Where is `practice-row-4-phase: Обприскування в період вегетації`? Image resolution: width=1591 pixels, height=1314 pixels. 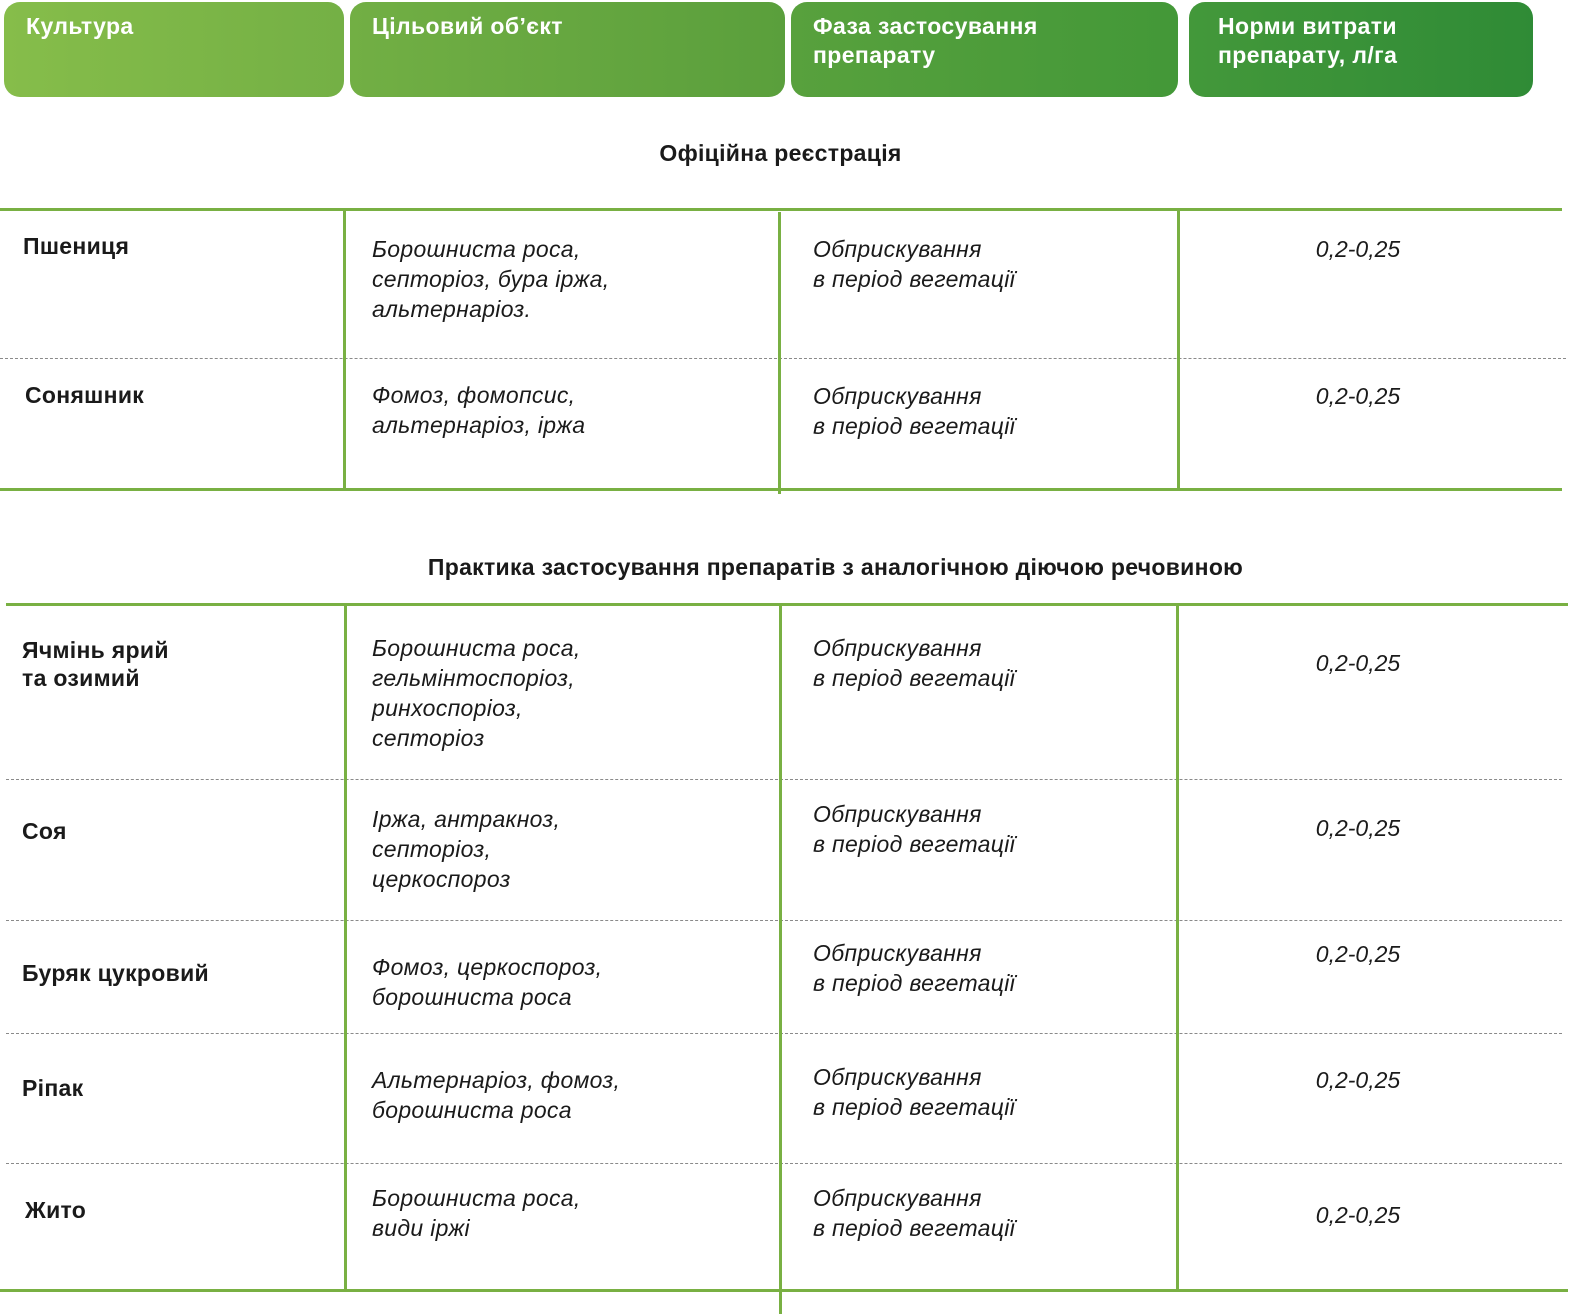
practice-row-4-phase: Обприскування в період вегетації is located at coordinates (914, 1092).